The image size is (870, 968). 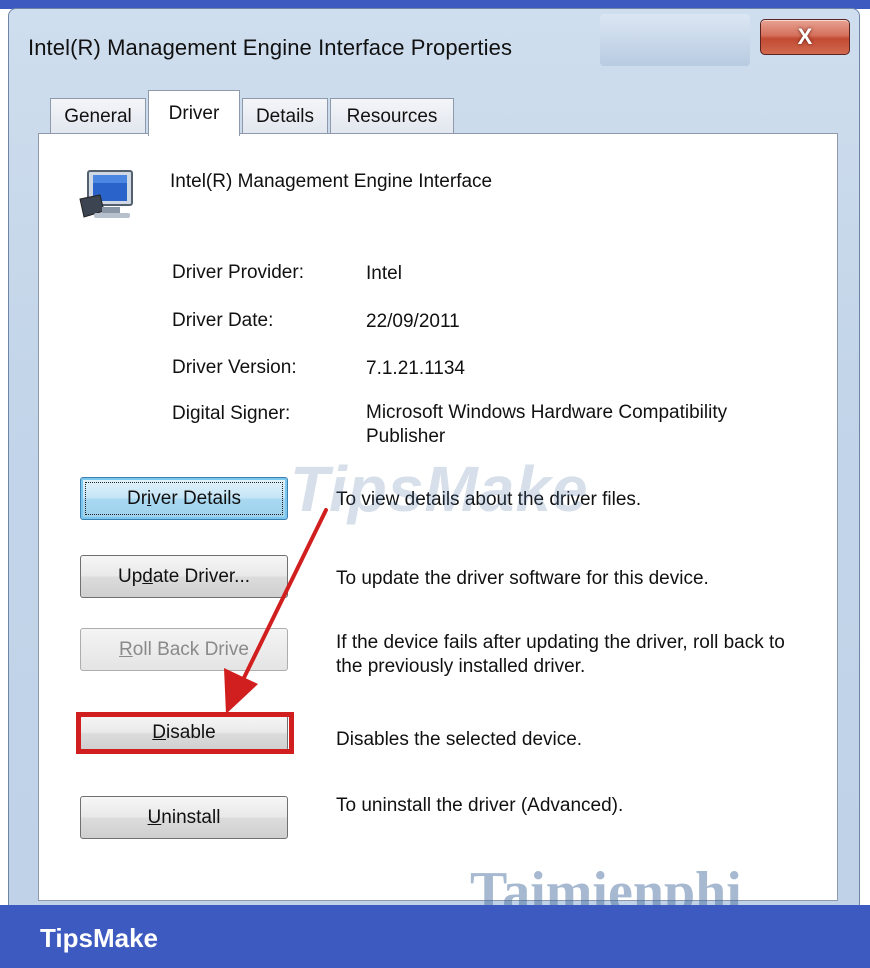 I want to click on tab-driver: Driver, so click(x=194, y=113).